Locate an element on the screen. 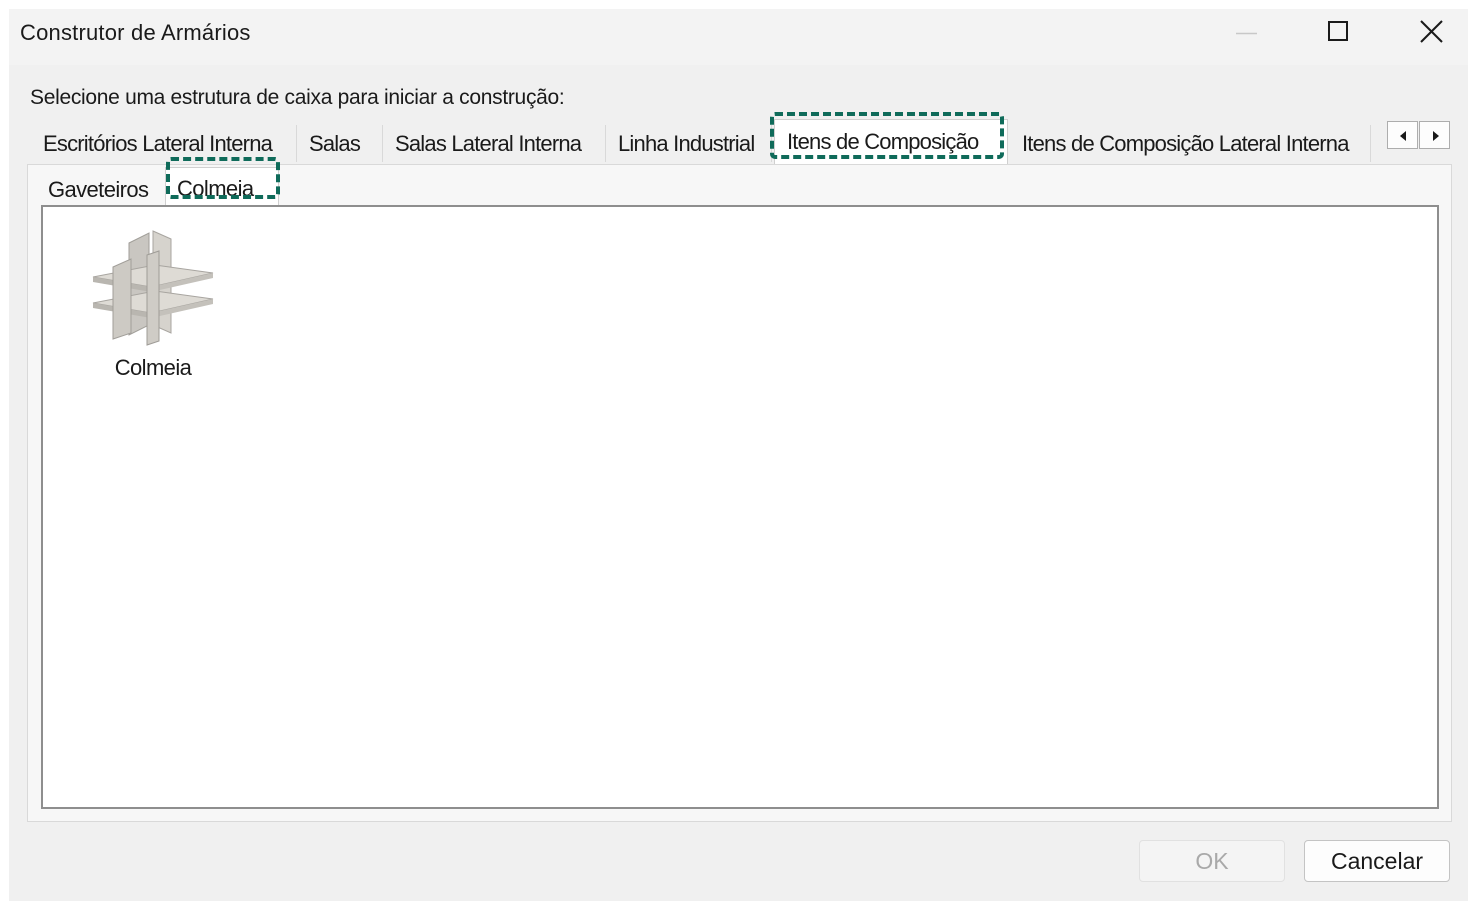 The image size is (1468, 901). scroll-right-button is located at coordinates (1434, 135).